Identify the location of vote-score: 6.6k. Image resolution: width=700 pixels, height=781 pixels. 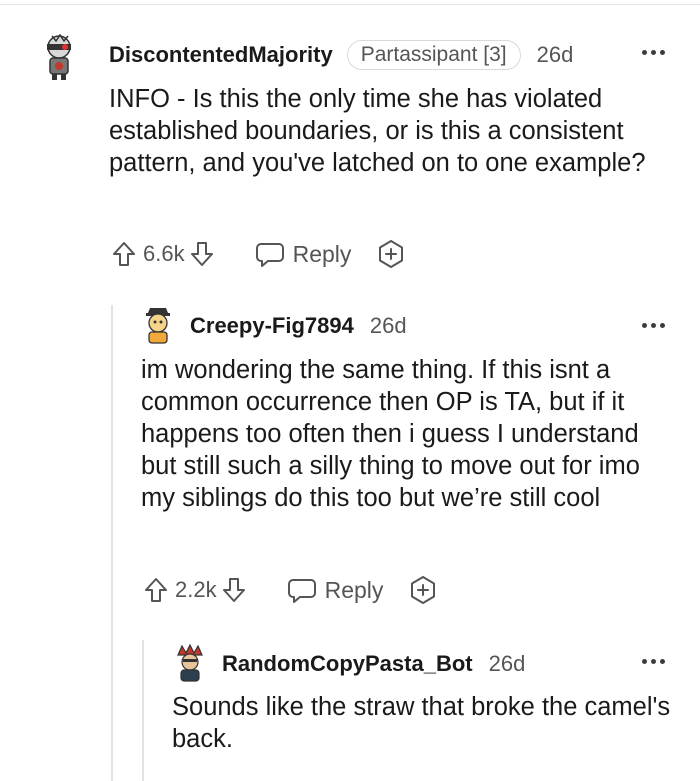
(164, 253).